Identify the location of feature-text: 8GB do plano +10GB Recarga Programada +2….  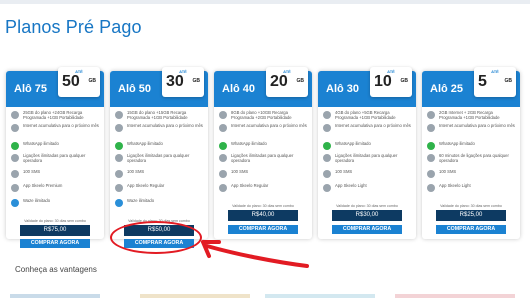
(261, 115).